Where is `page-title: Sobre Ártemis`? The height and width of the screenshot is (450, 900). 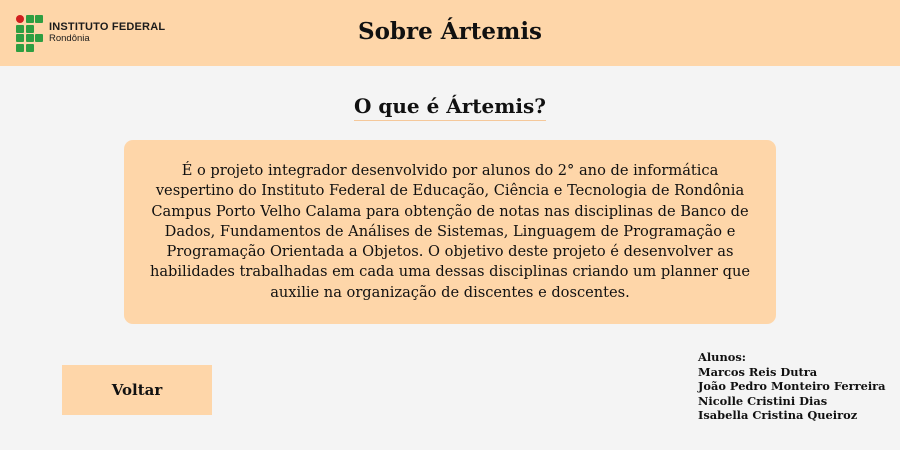
page-title: Sobre Ártemis is located at coordinates (450, 31).